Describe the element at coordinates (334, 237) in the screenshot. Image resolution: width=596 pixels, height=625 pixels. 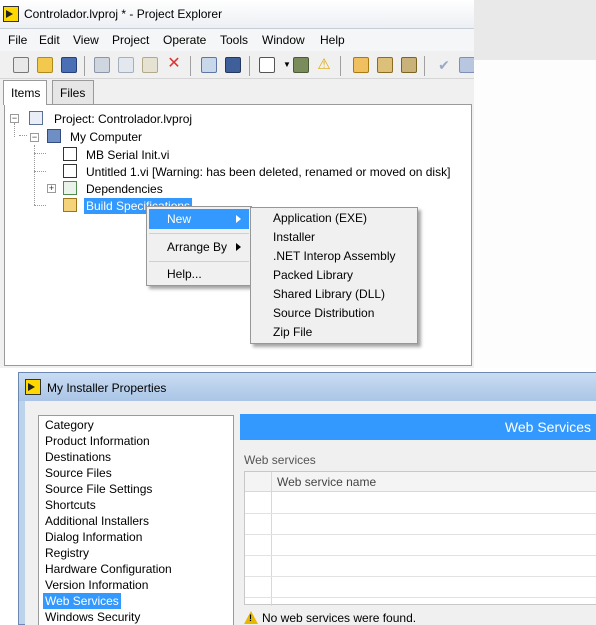
I see `submenu-item-installer: Installer` at that location.